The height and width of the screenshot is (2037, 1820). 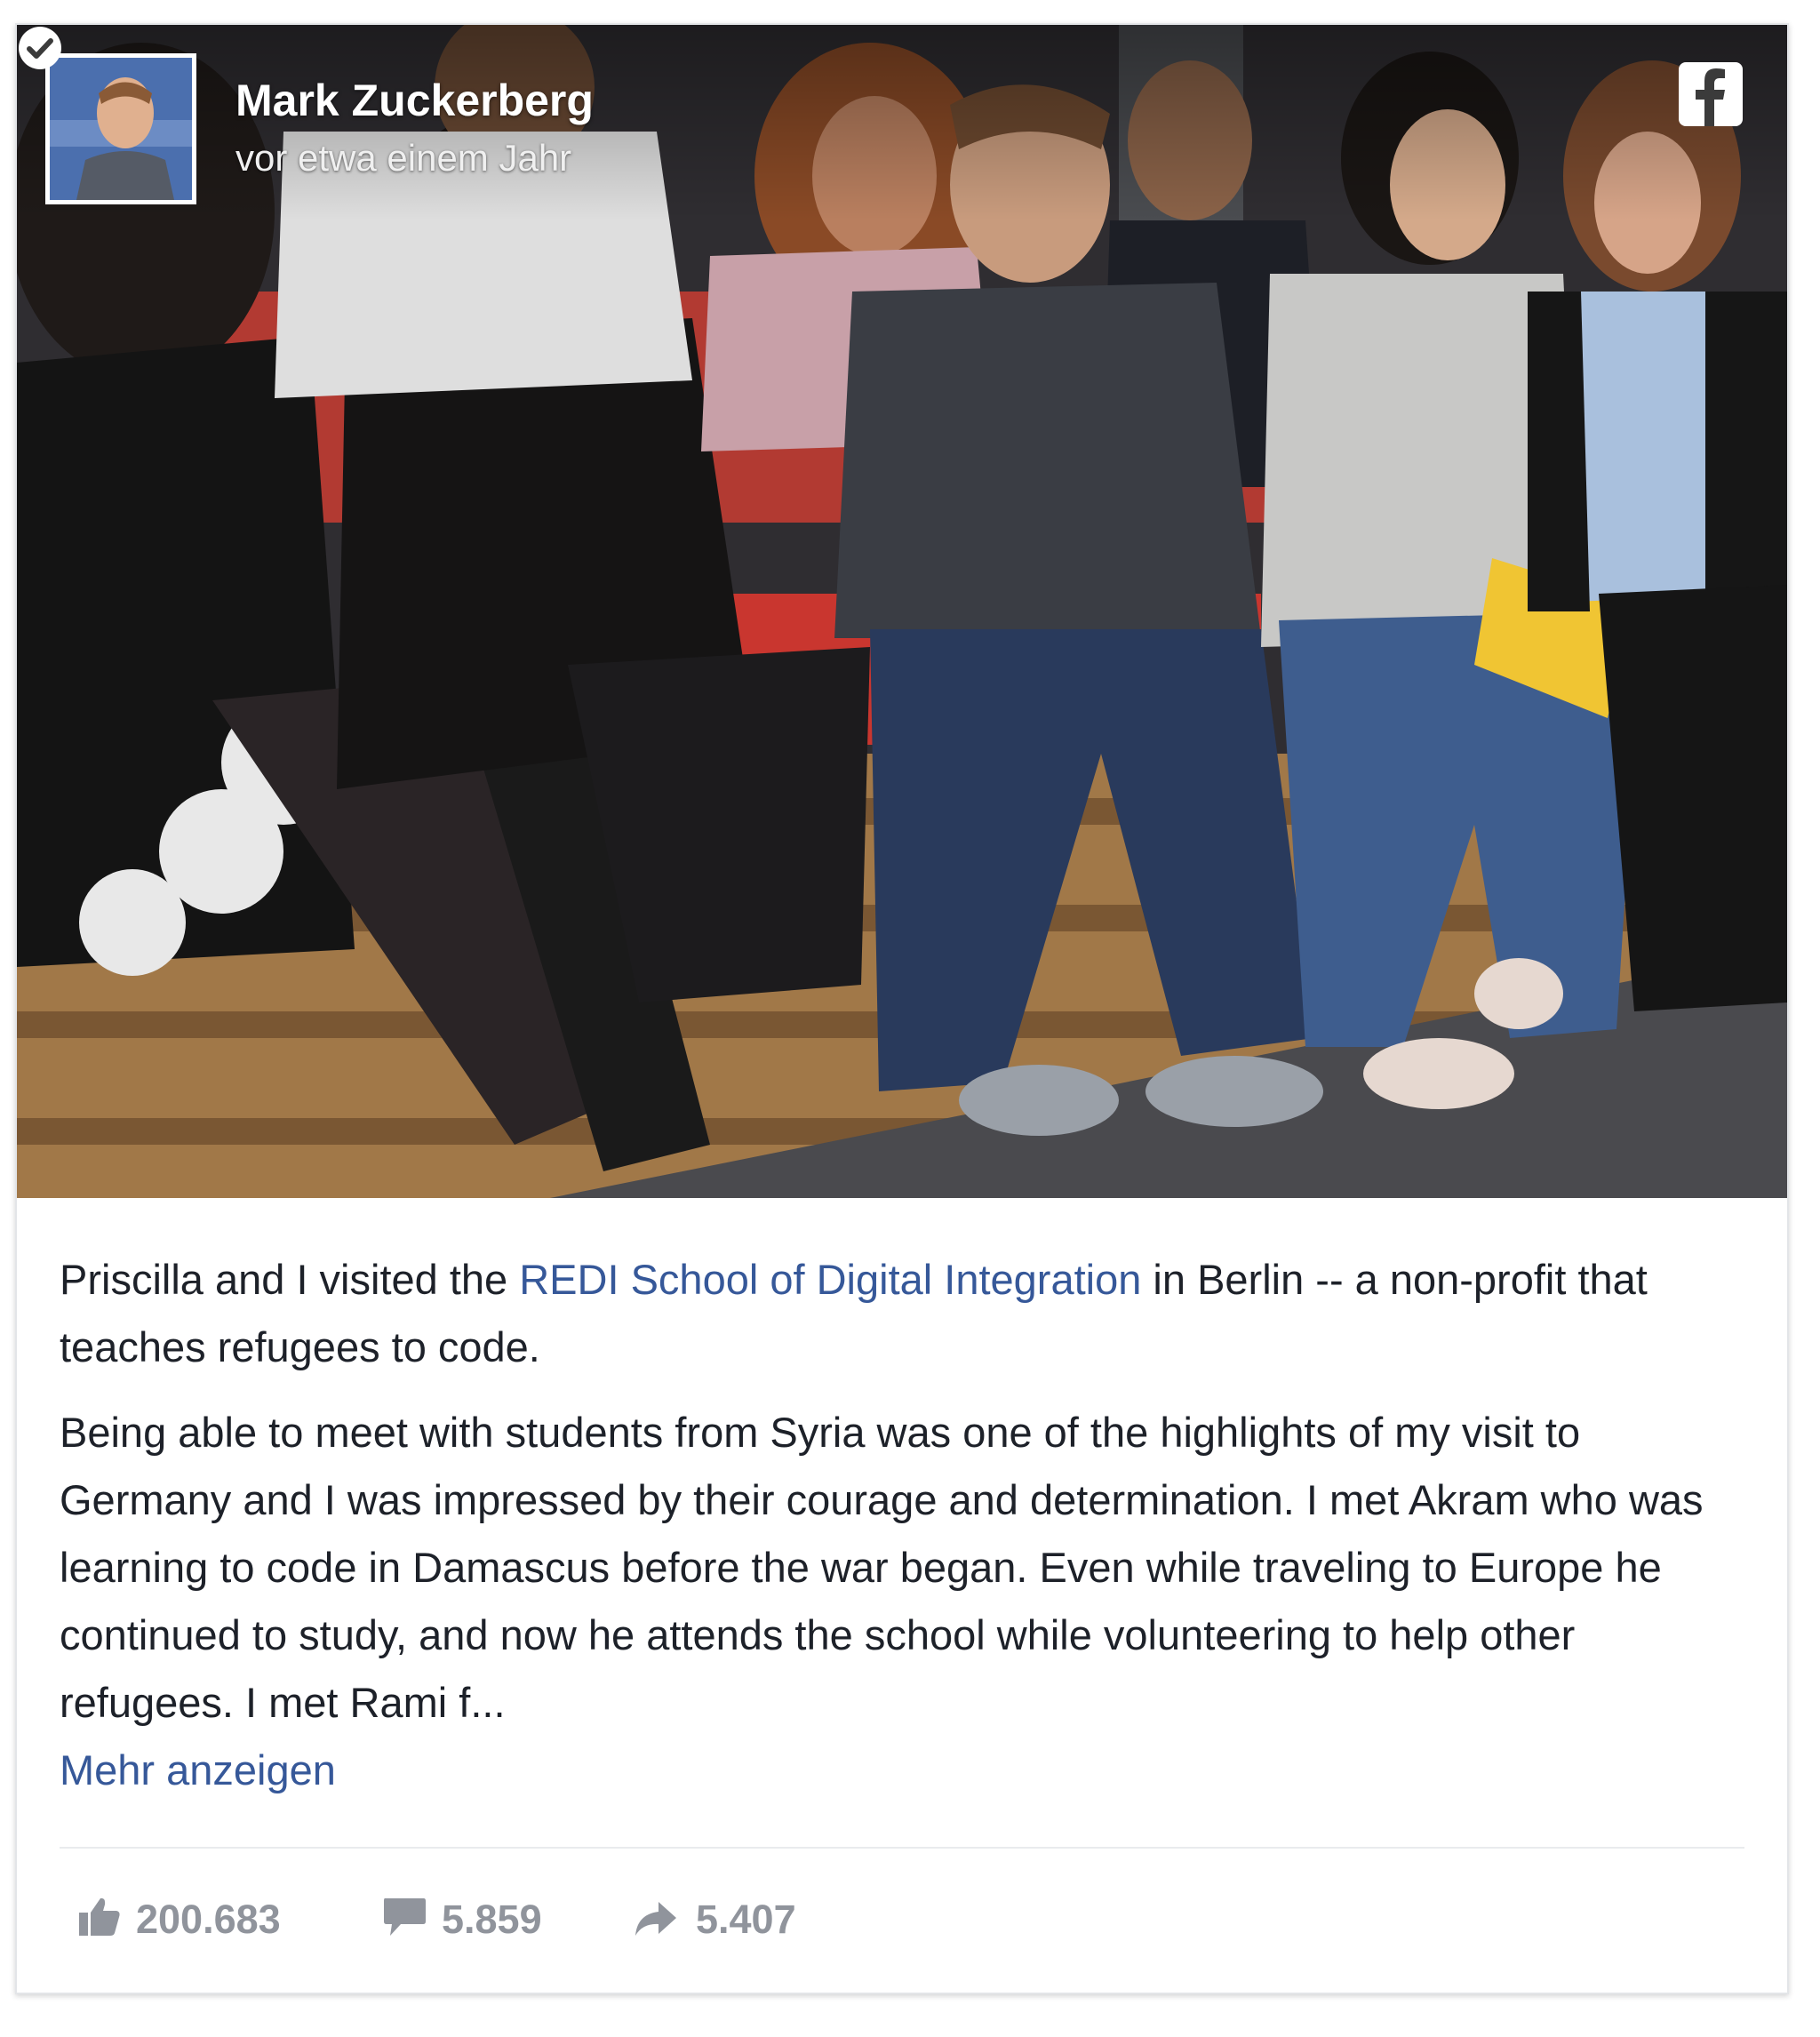 I want to click on facebook-logo-icon, so click(x=1711, y=94).